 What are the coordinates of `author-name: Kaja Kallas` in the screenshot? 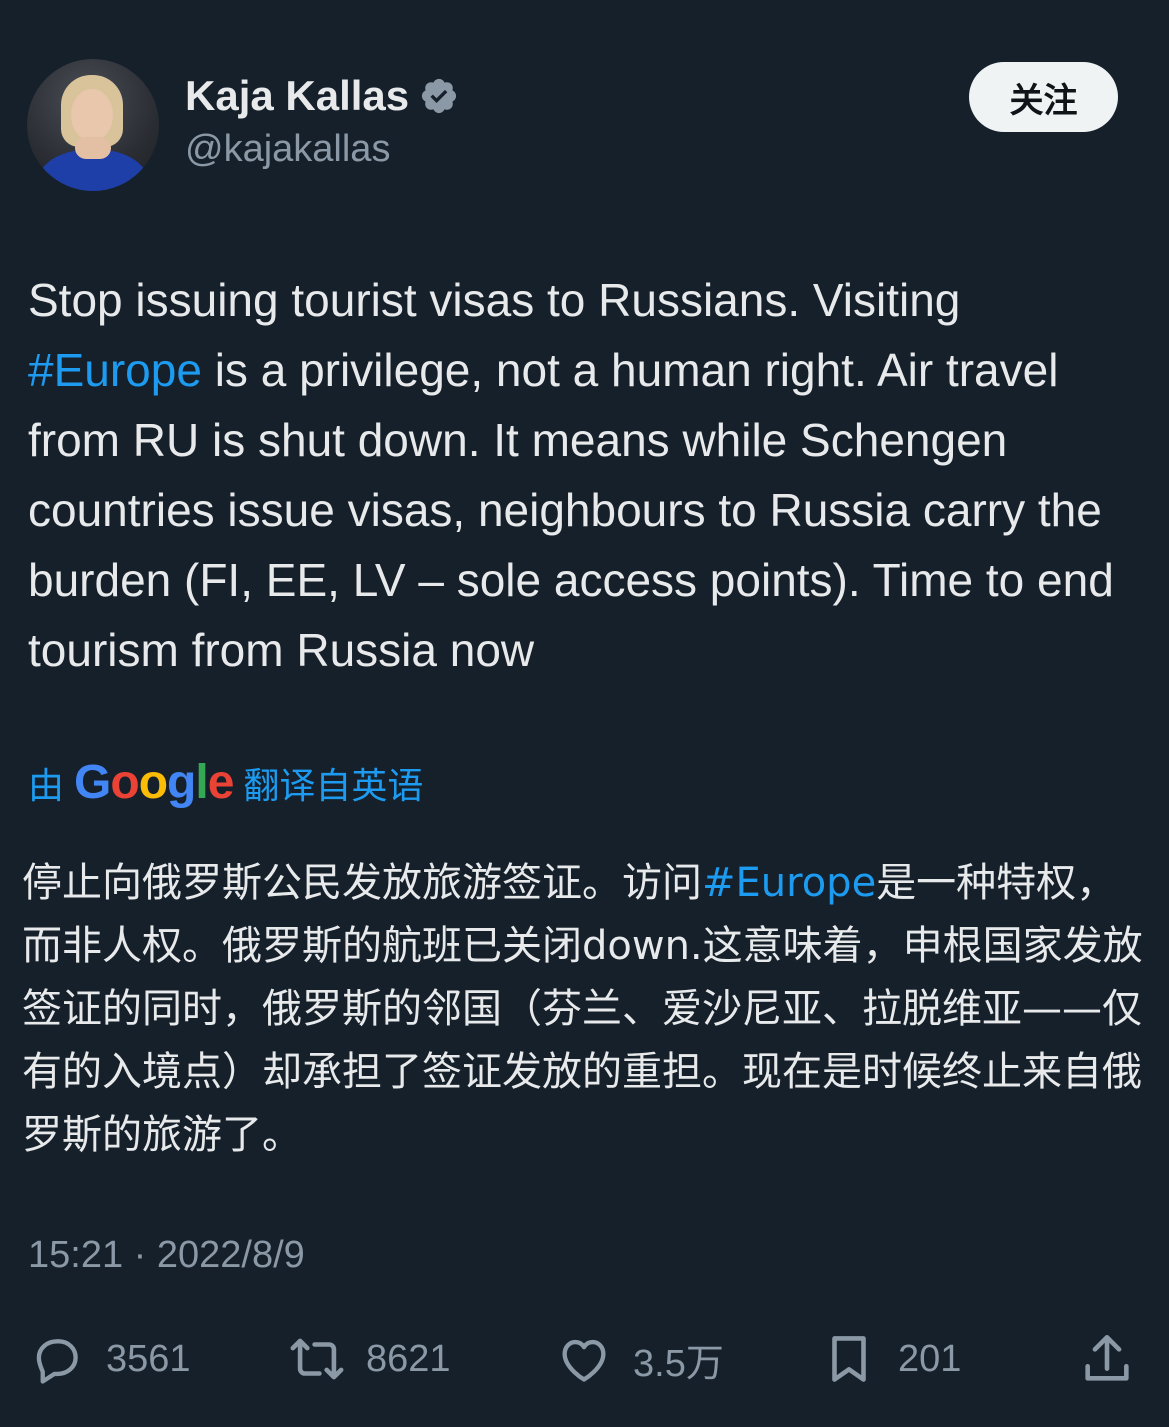 It's located at (297, 96).